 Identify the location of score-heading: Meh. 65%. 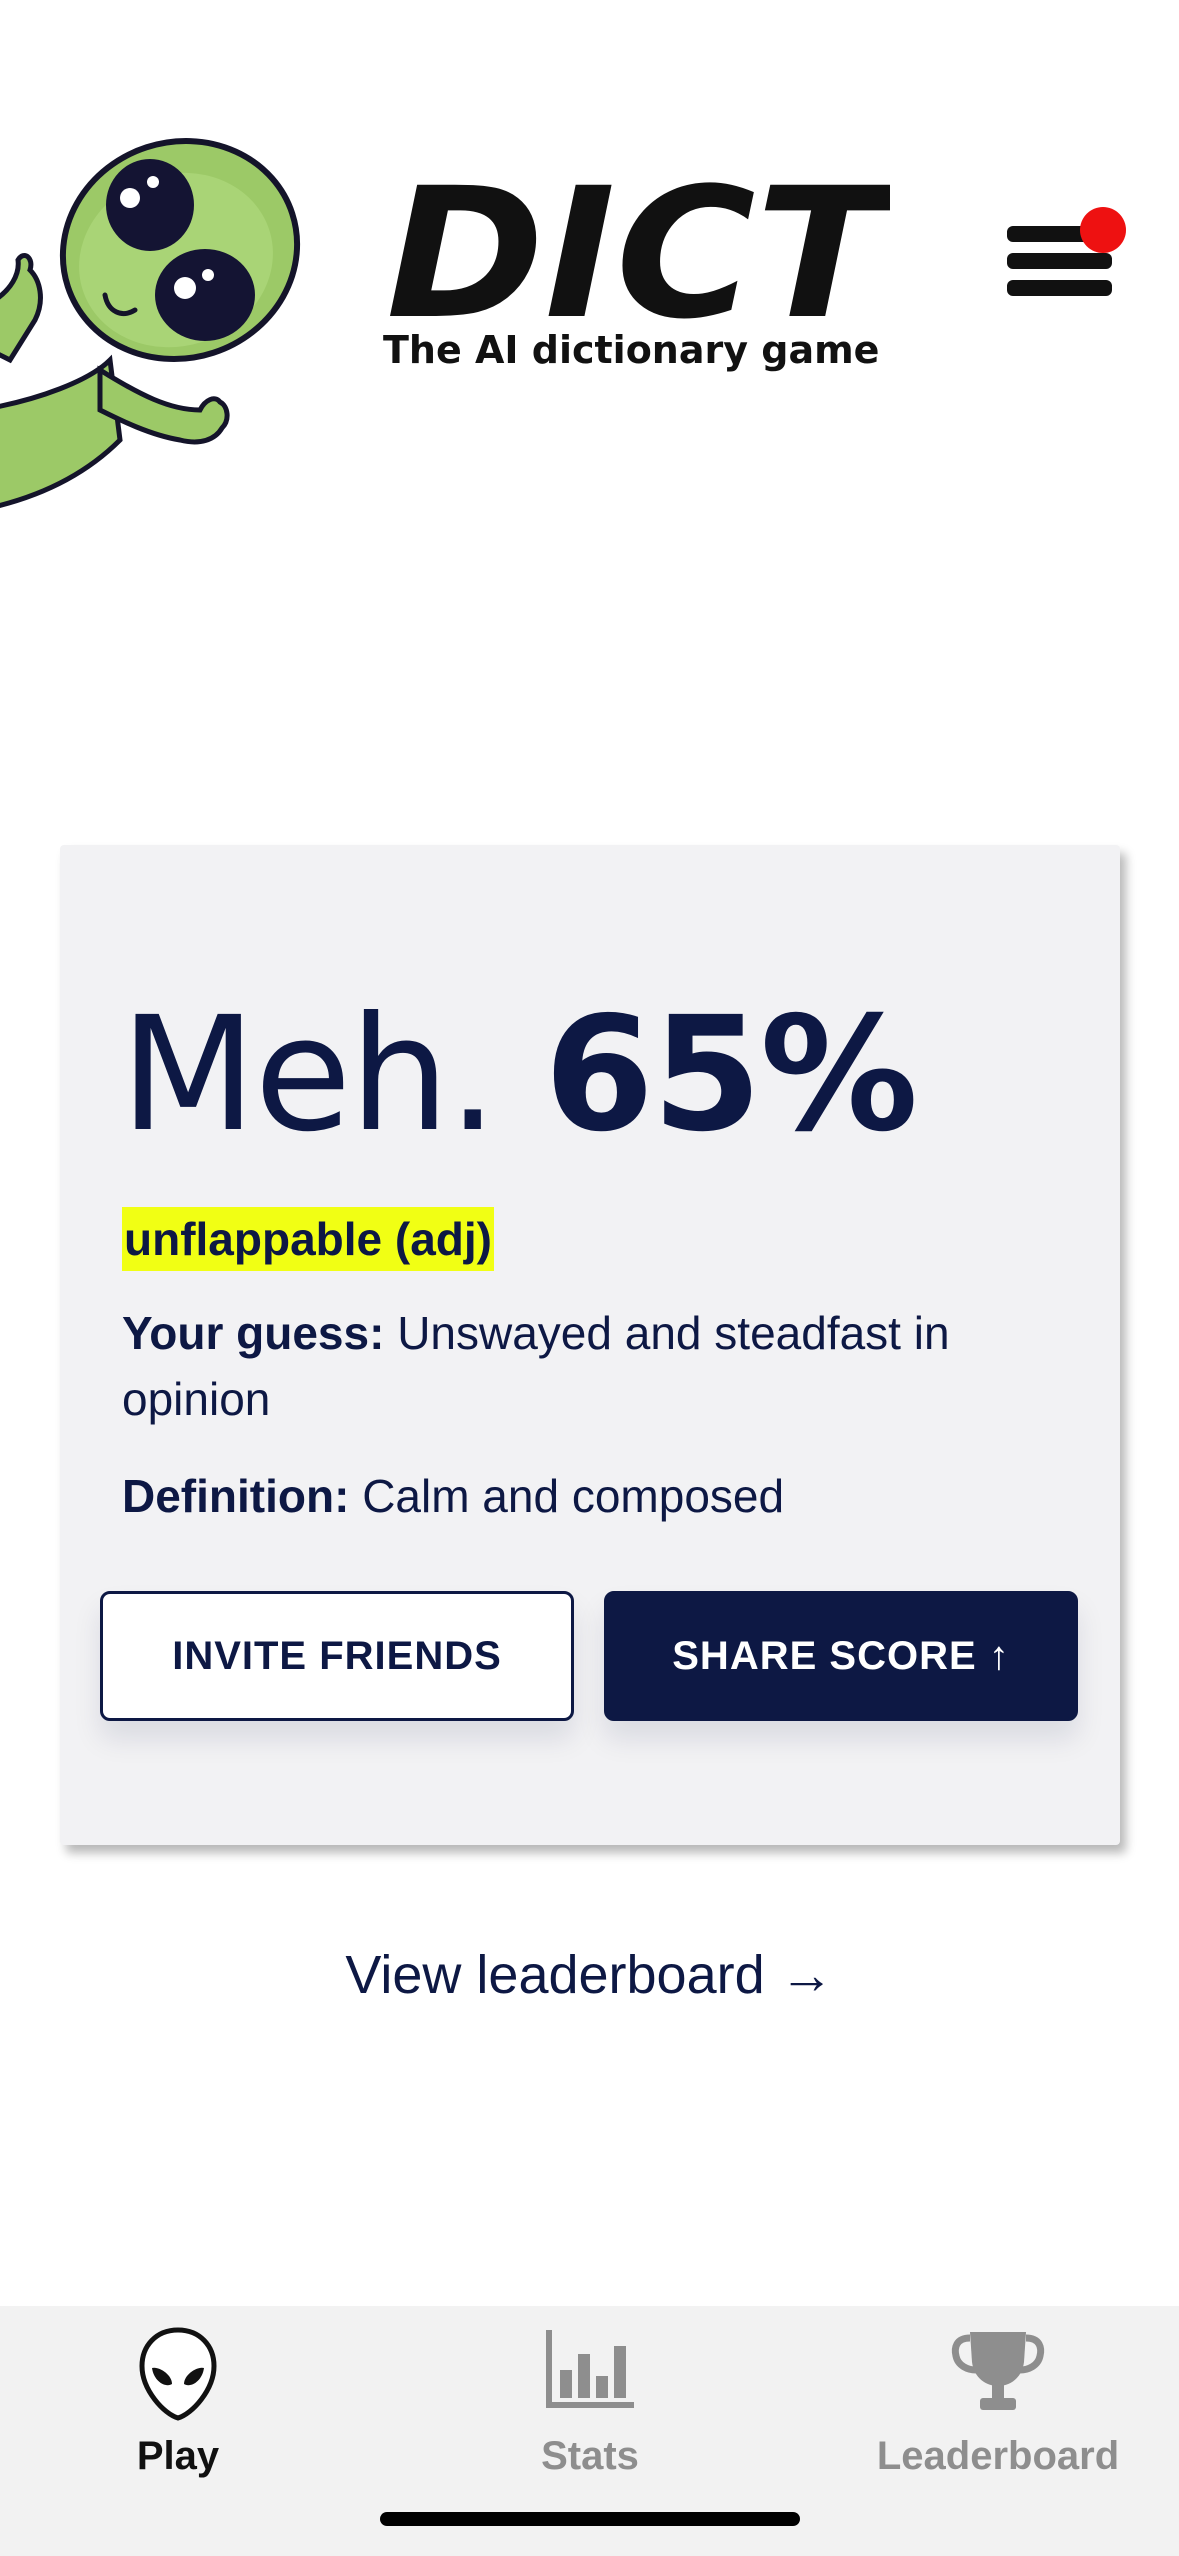
(519, 1075).